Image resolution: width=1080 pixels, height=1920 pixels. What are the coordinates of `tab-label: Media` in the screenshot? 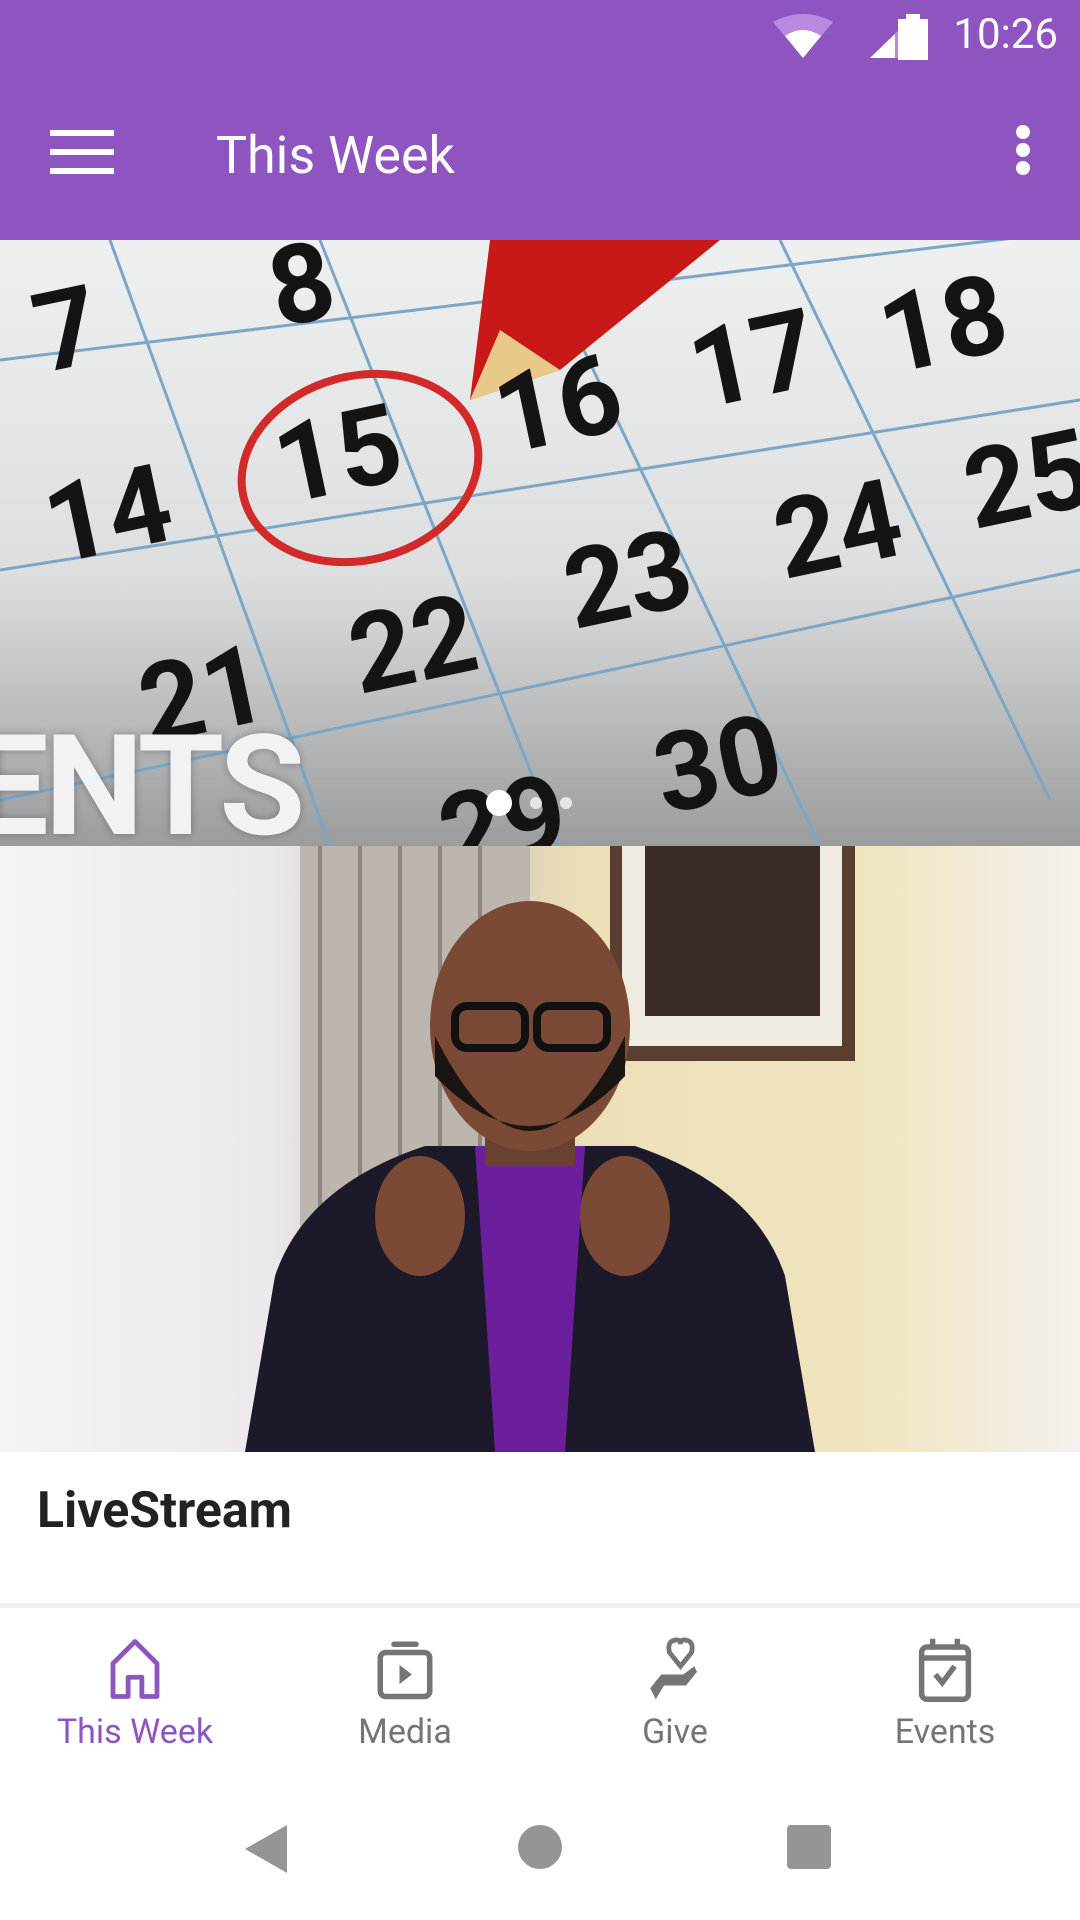 It's located at (405, 1732).